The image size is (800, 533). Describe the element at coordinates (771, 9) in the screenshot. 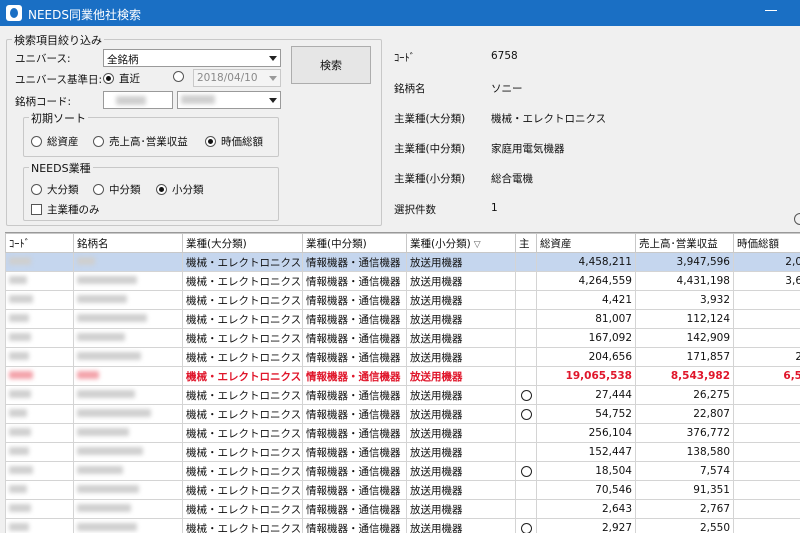

I see `minimize-icon` at that location.